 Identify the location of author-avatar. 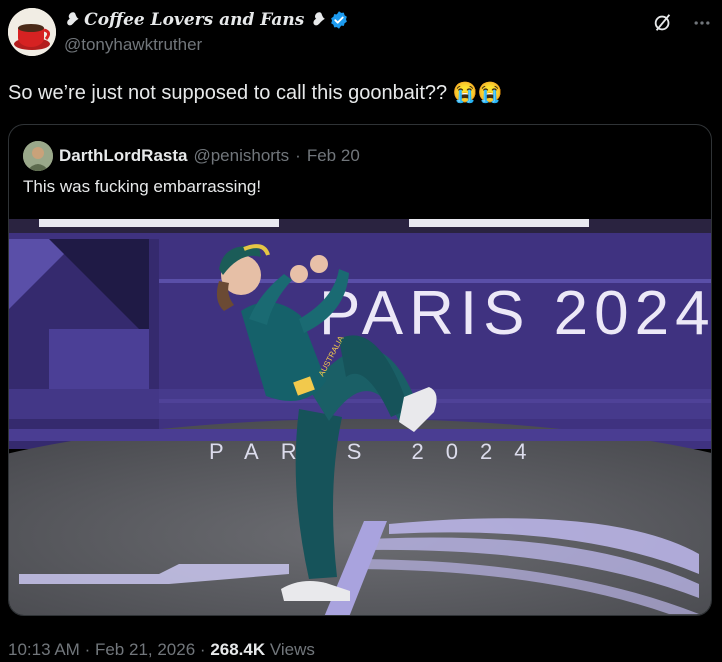
(32, 32).